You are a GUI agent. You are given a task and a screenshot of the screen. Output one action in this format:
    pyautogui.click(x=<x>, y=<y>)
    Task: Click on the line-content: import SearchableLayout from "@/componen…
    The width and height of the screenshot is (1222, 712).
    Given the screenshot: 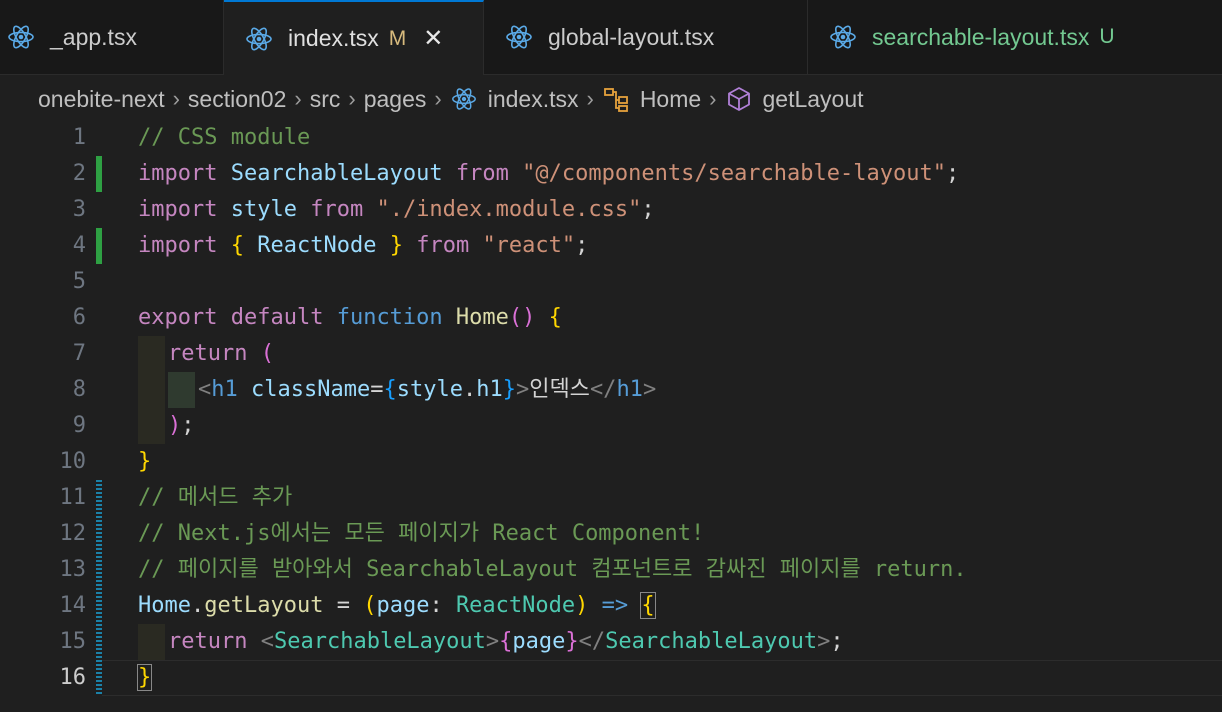 What is the action you would take?
    pyautogui.click(x=548, y=174)
    